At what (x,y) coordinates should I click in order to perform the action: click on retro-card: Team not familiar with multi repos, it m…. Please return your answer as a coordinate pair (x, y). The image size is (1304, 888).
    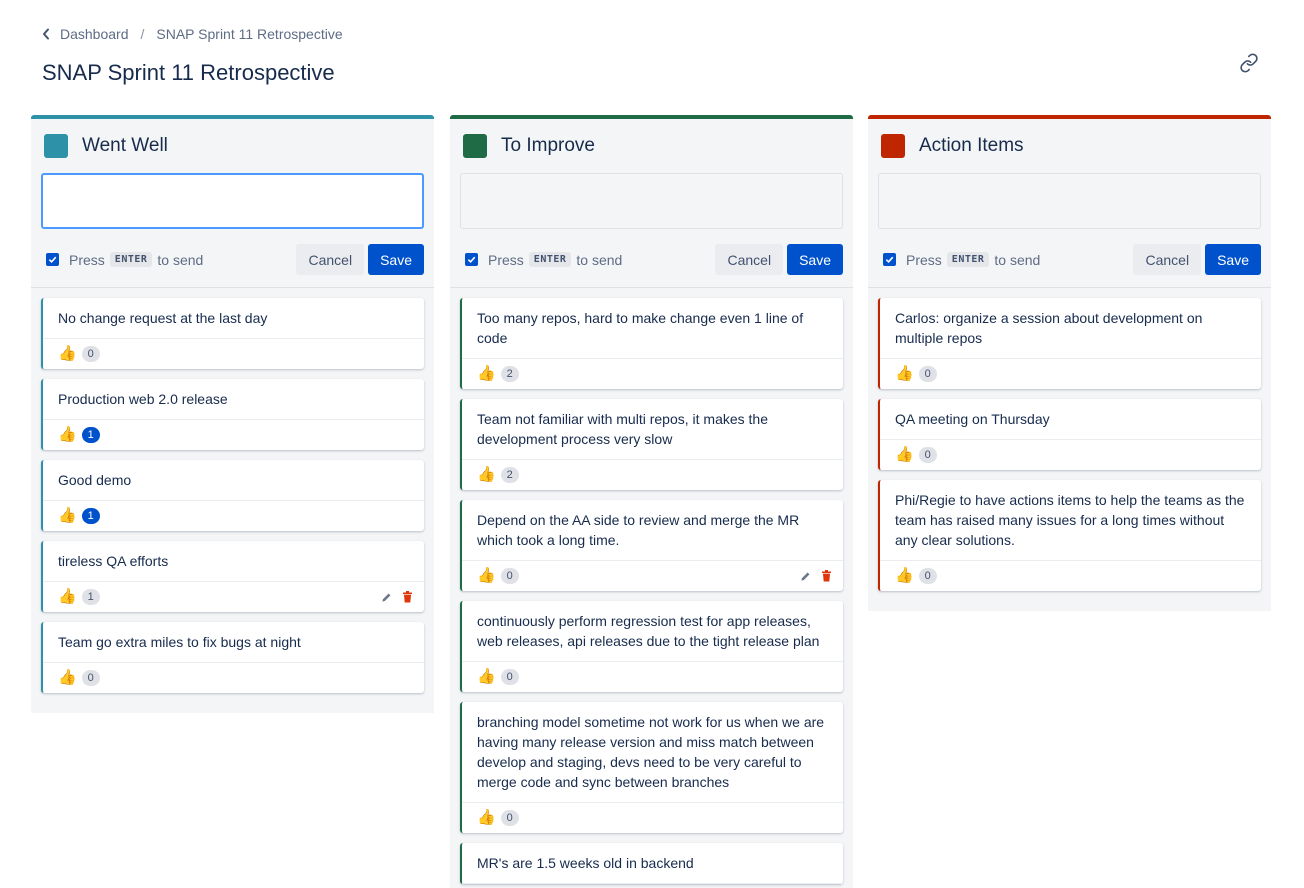
    Looking at the image, I should click on (651, 444).